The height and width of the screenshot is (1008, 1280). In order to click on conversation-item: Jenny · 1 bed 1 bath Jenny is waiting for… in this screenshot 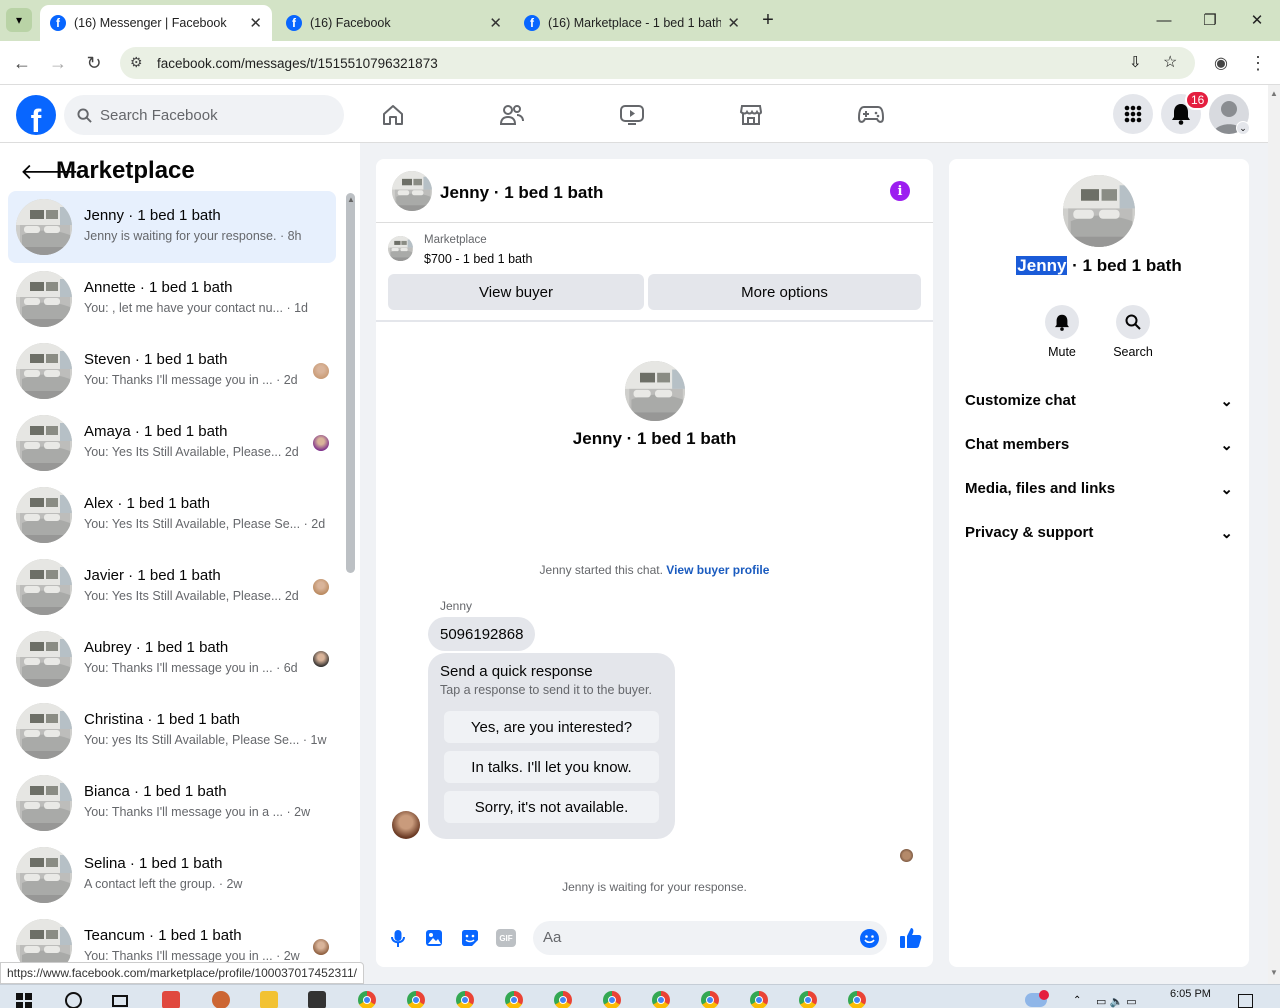, I will do `click(172, 227)`.